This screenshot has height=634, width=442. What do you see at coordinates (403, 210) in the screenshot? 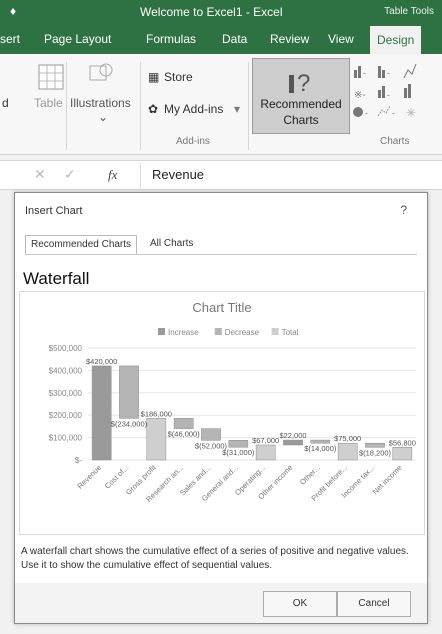
I see `help-button: ?` at bounding box center [403, 210].